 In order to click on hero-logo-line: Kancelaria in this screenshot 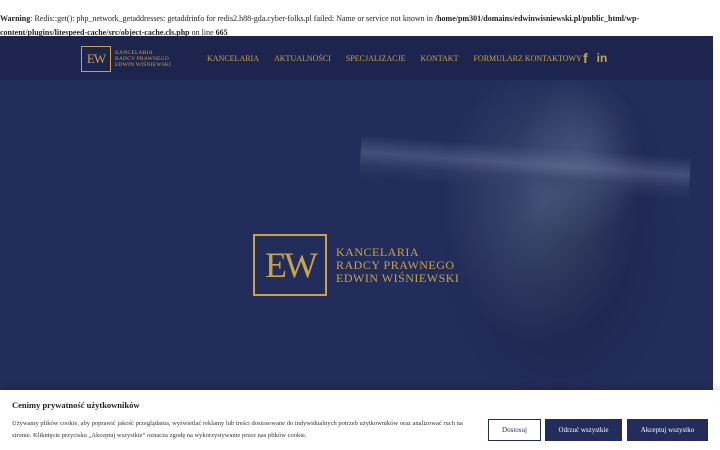, I will do `click(377, 251)`.